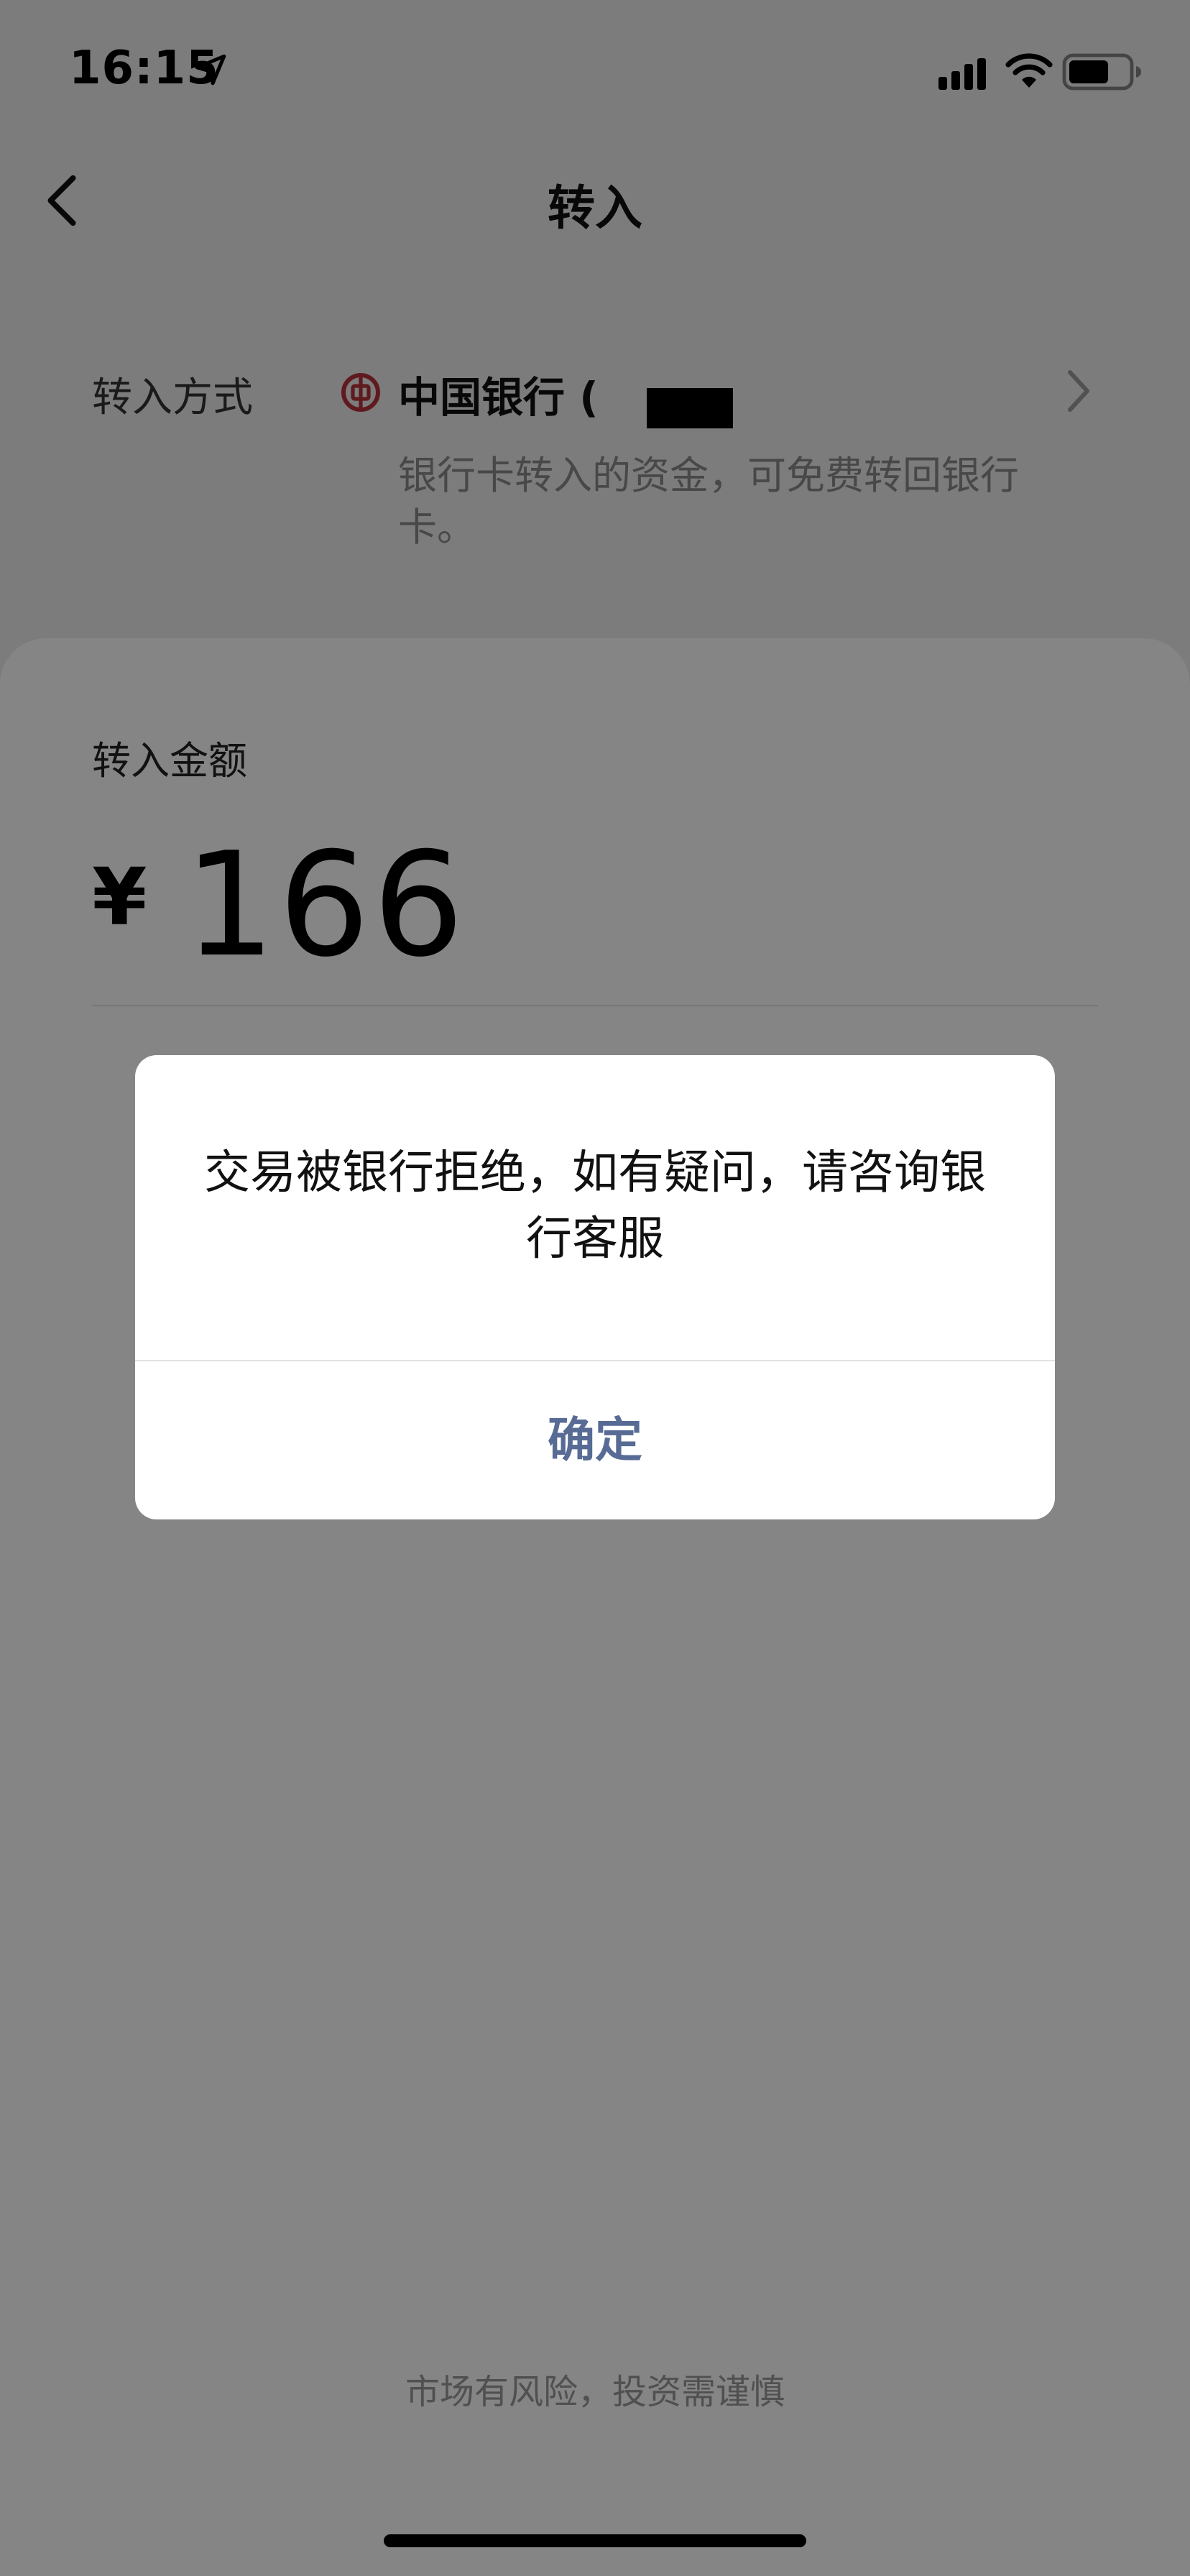 The width and height of the screenshot is (1190, 2576). Describe the element at coordinates (595, 1440) in the screenshot. I see `confirm-button: 确定` at that location.